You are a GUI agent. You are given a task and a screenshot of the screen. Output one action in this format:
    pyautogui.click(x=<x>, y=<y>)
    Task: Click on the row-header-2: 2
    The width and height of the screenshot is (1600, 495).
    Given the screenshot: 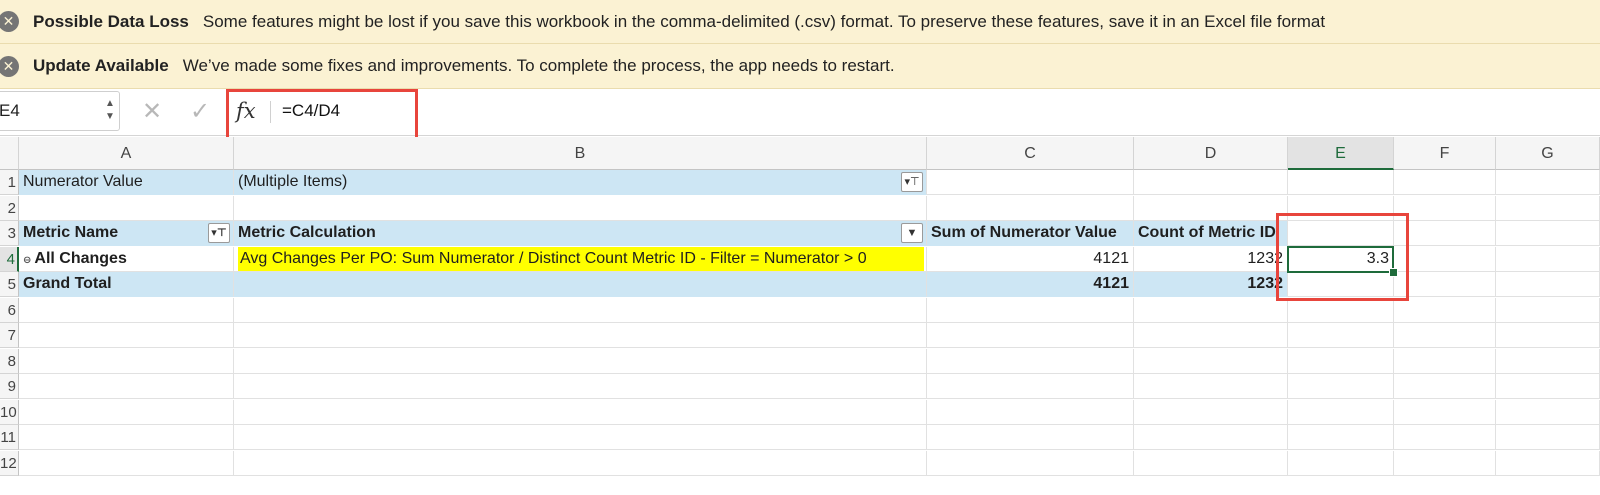 What is the action you would take?
    pyautogui.click(x=9, y=208)
    